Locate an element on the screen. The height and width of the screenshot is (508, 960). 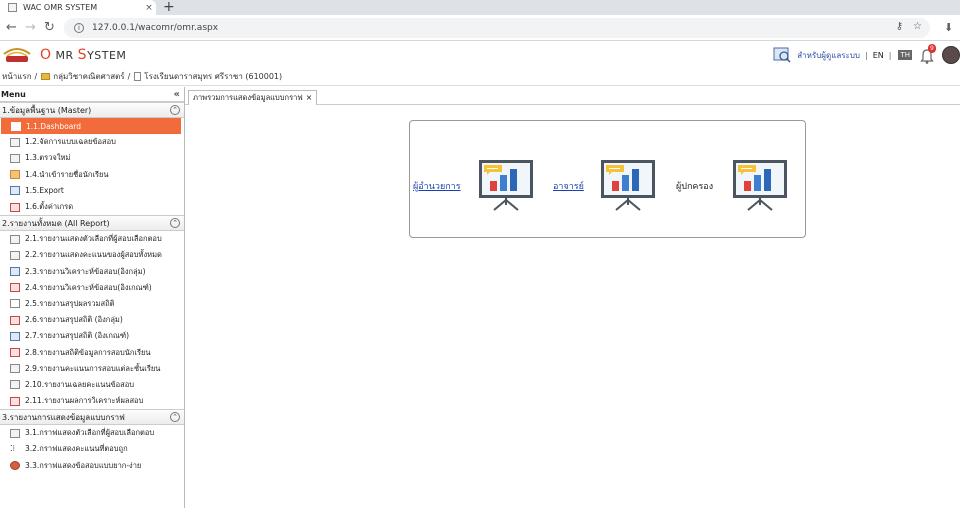
menu-item-report: 2.5.รายงานสรุปผลรวมสถิติ is located at coordinates (92, 304).